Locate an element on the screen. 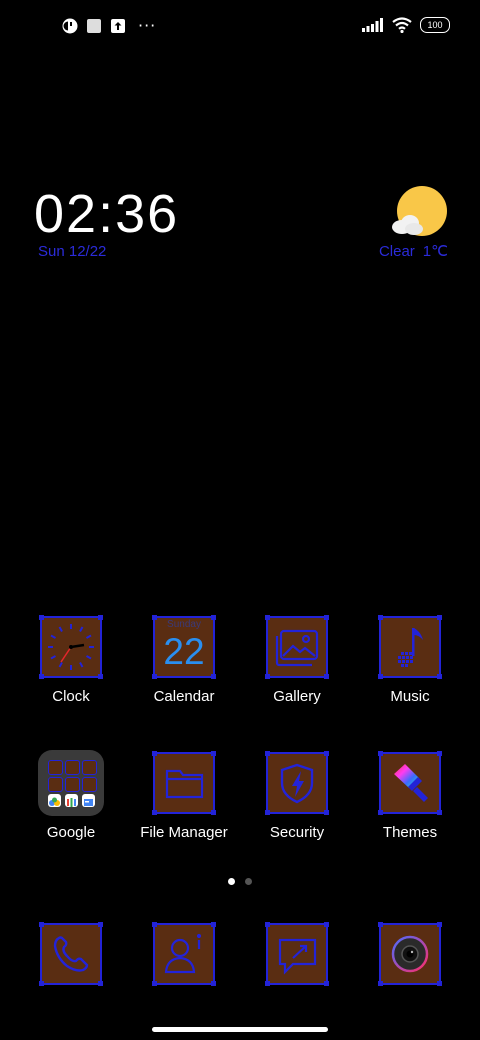 The image size is (480, 1040). app-label: Google is located at coordinates (71, 832).